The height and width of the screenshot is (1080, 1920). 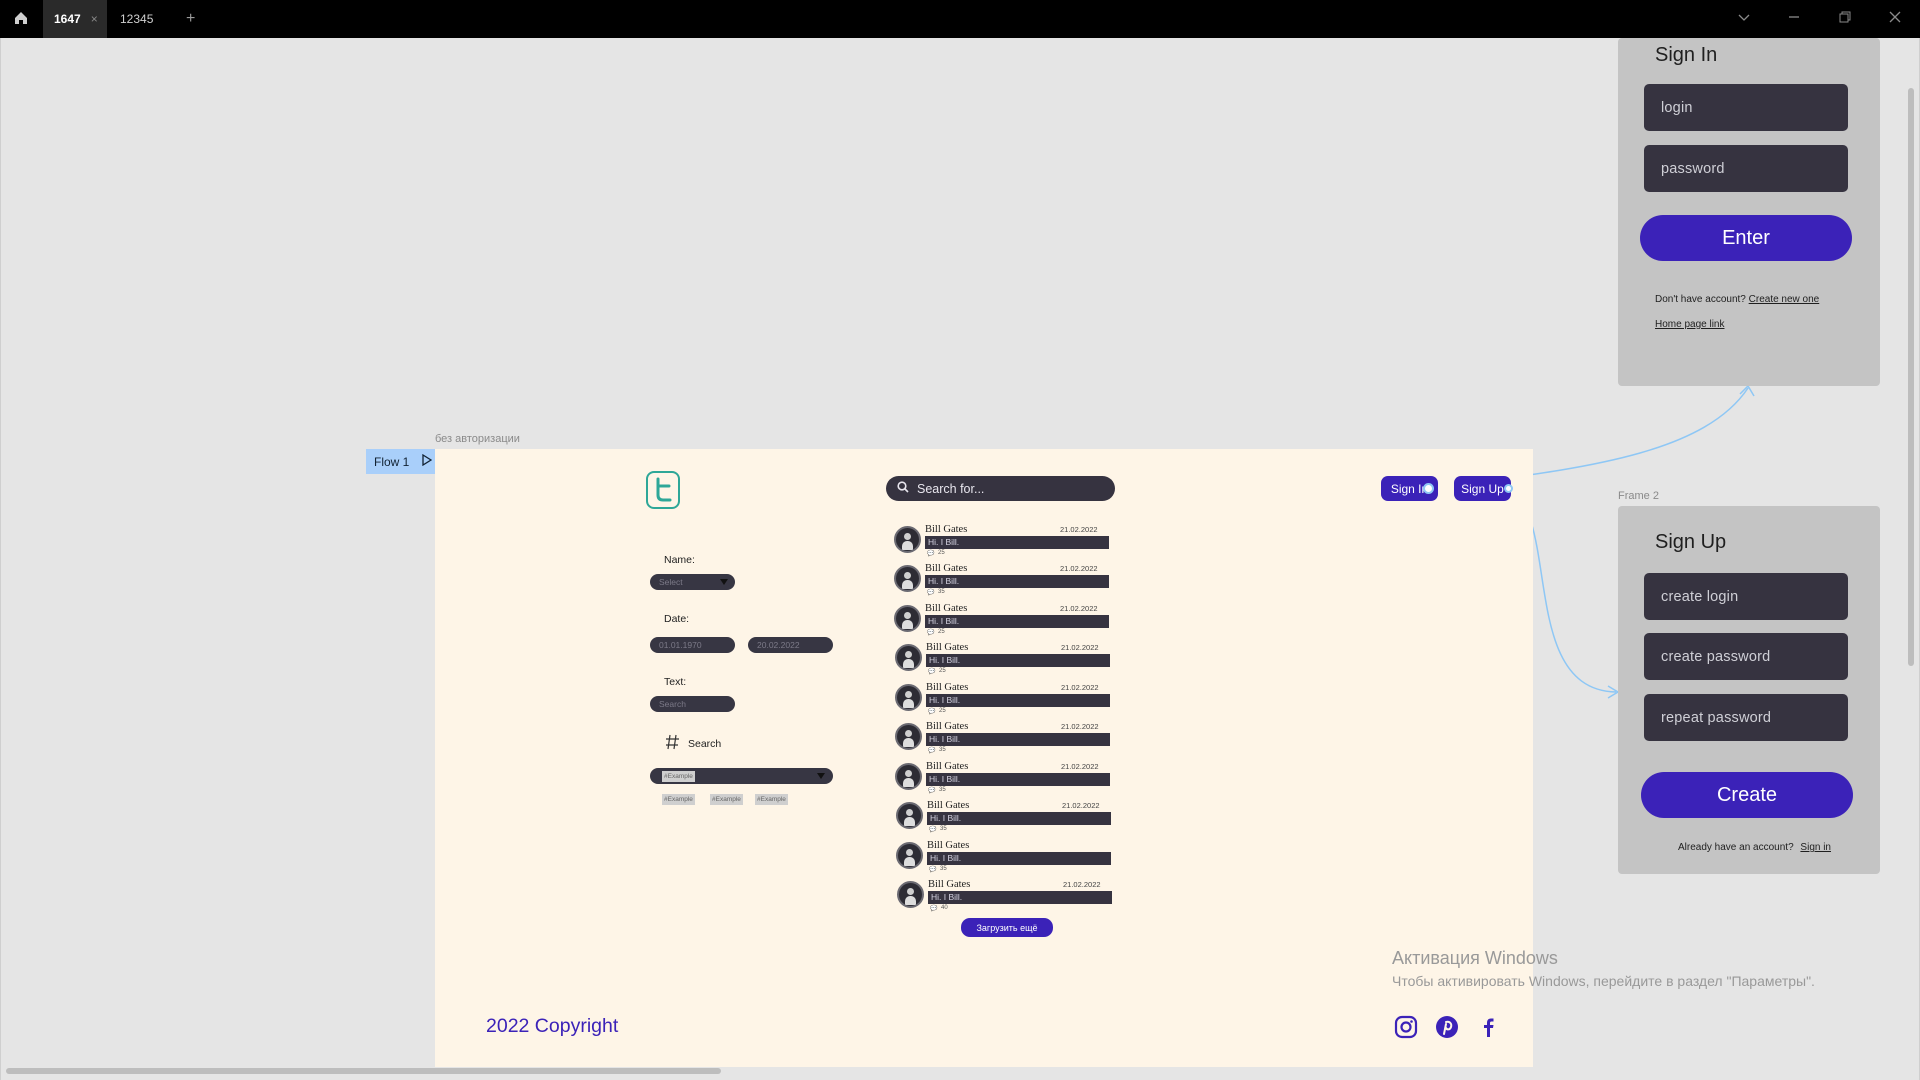 I want to click on home-page-link: Home page link, so click(x=1689, y=324).